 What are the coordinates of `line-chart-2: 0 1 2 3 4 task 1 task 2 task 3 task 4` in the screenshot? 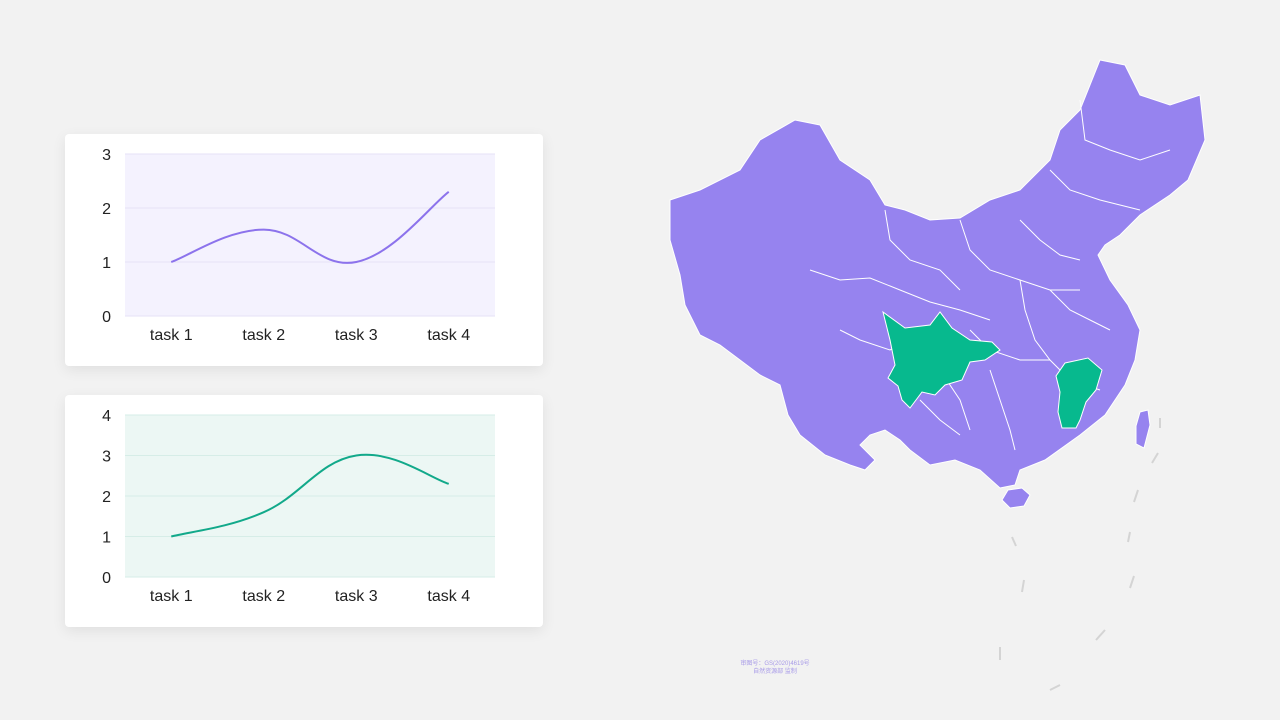 It's located at (298, 506).